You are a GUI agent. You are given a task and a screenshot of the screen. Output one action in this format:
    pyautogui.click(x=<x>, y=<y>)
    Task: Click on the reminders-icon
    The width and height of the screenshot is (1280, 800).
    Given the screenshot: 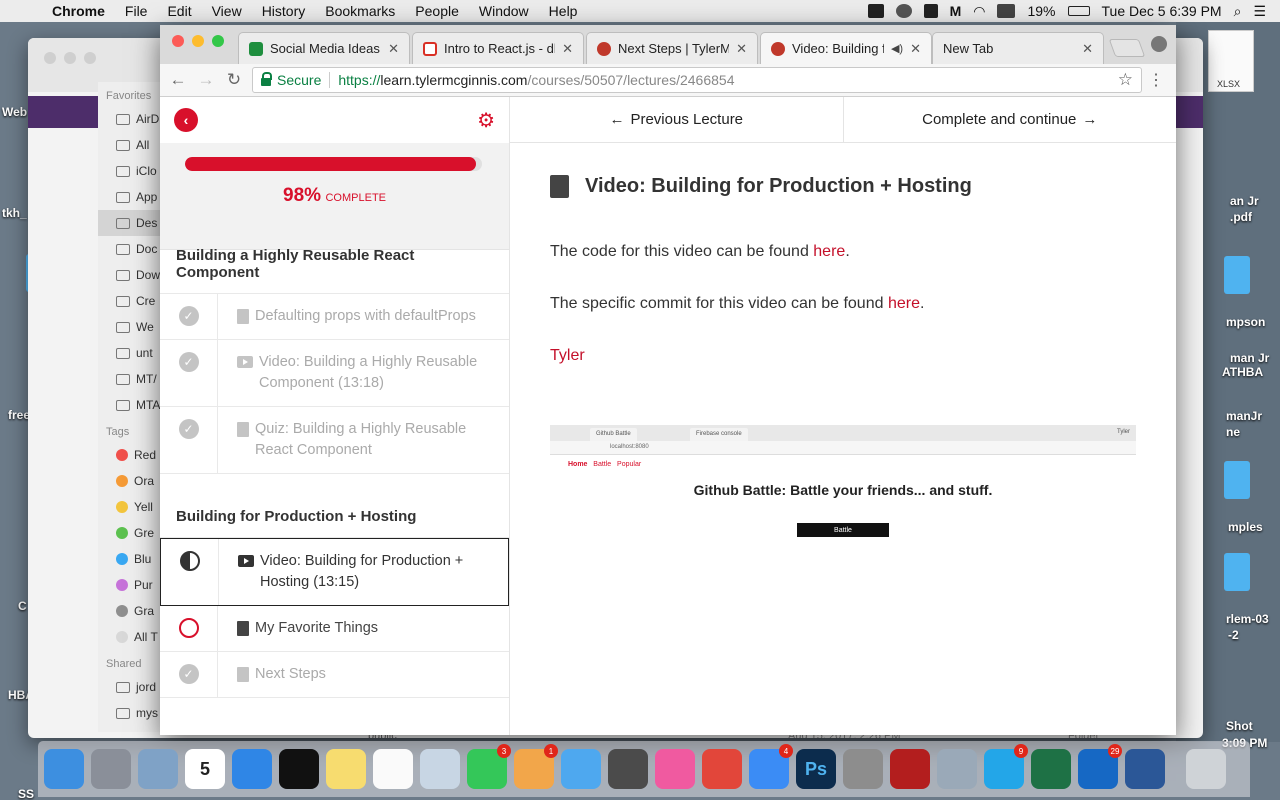 What is the action you would take?
    pyautogui.click(x=393, y=769)
    